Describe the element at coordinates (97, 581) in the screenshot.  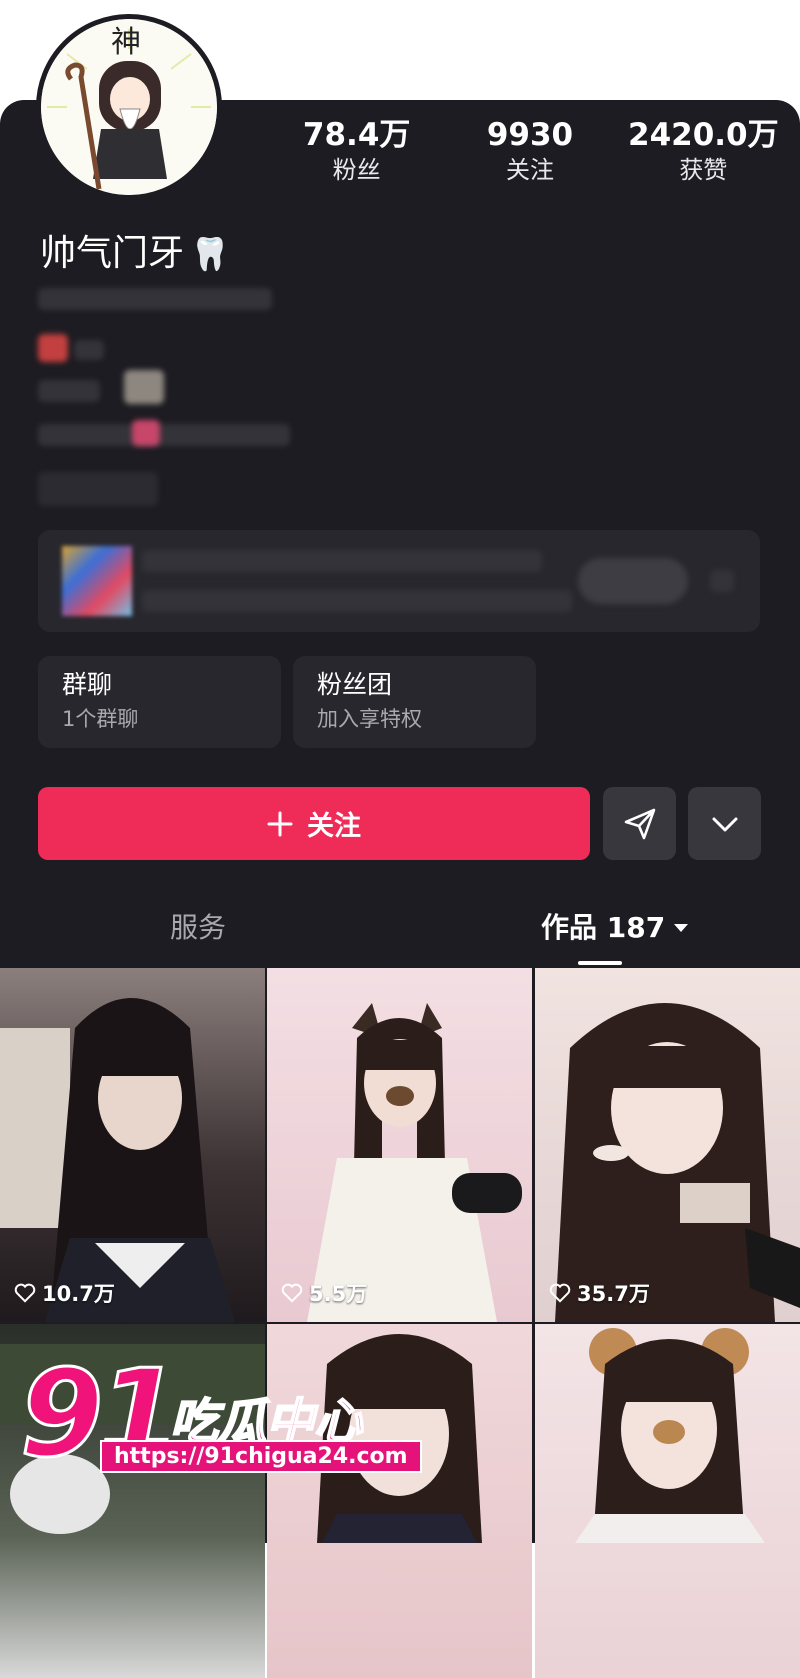
I see `blurred-thumbnail` at that location.